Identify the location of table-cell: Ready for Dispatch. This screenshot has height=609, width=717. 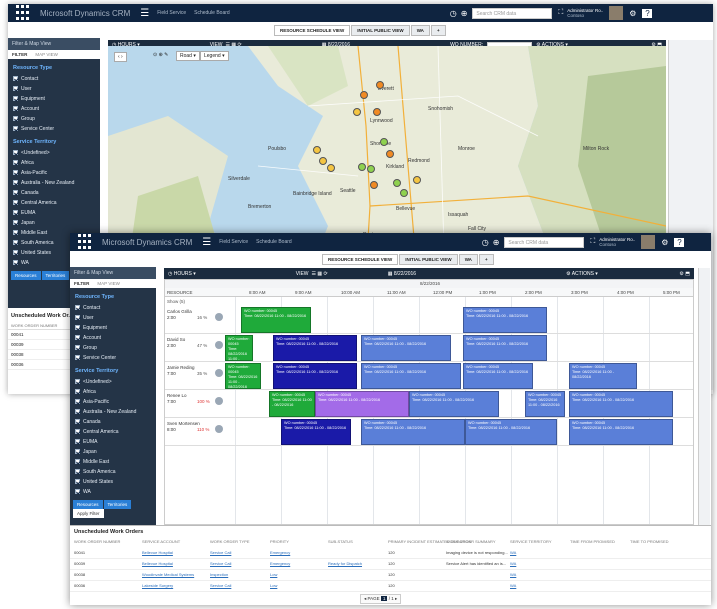
(345, 563).